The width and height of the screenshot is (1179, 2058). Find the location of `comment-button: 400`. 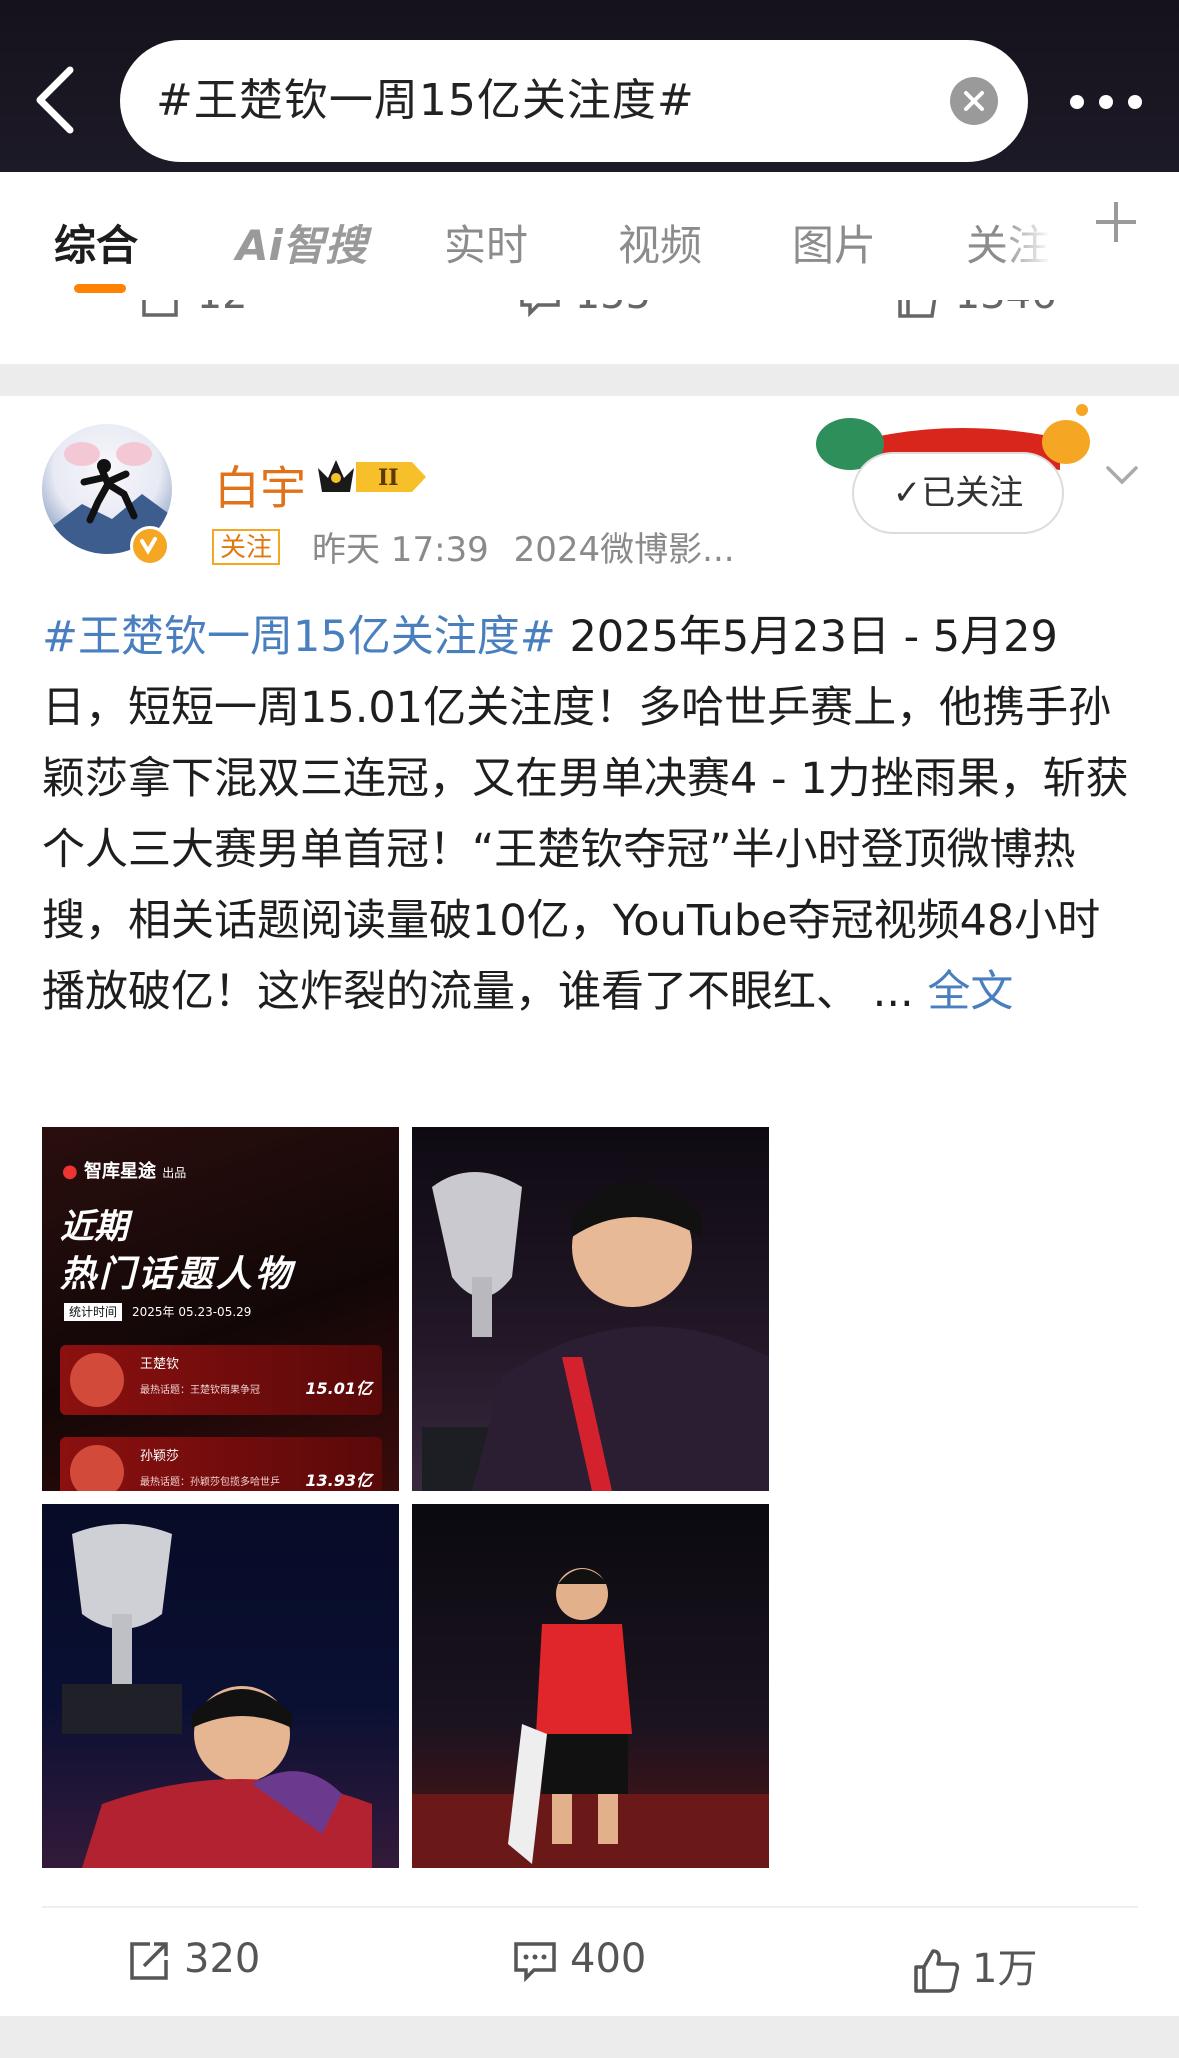

comment-button: 400 is located at coordinates (579, 1960).